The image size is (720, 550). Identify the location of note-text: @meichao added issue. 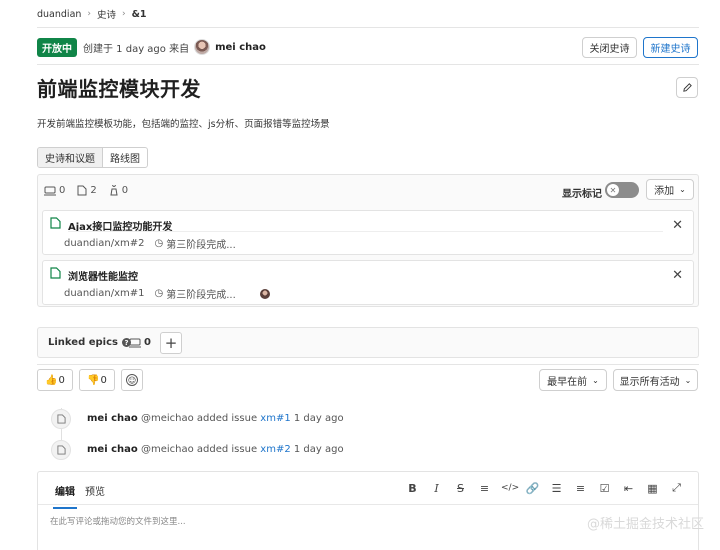
(199, 449).